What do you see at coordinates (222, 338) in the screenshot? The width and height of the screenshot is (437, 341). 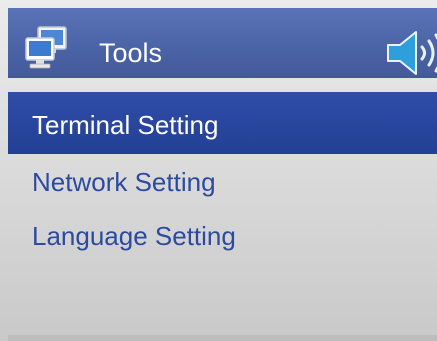 I see `bottom-edge` at bounding box center [222, 338].